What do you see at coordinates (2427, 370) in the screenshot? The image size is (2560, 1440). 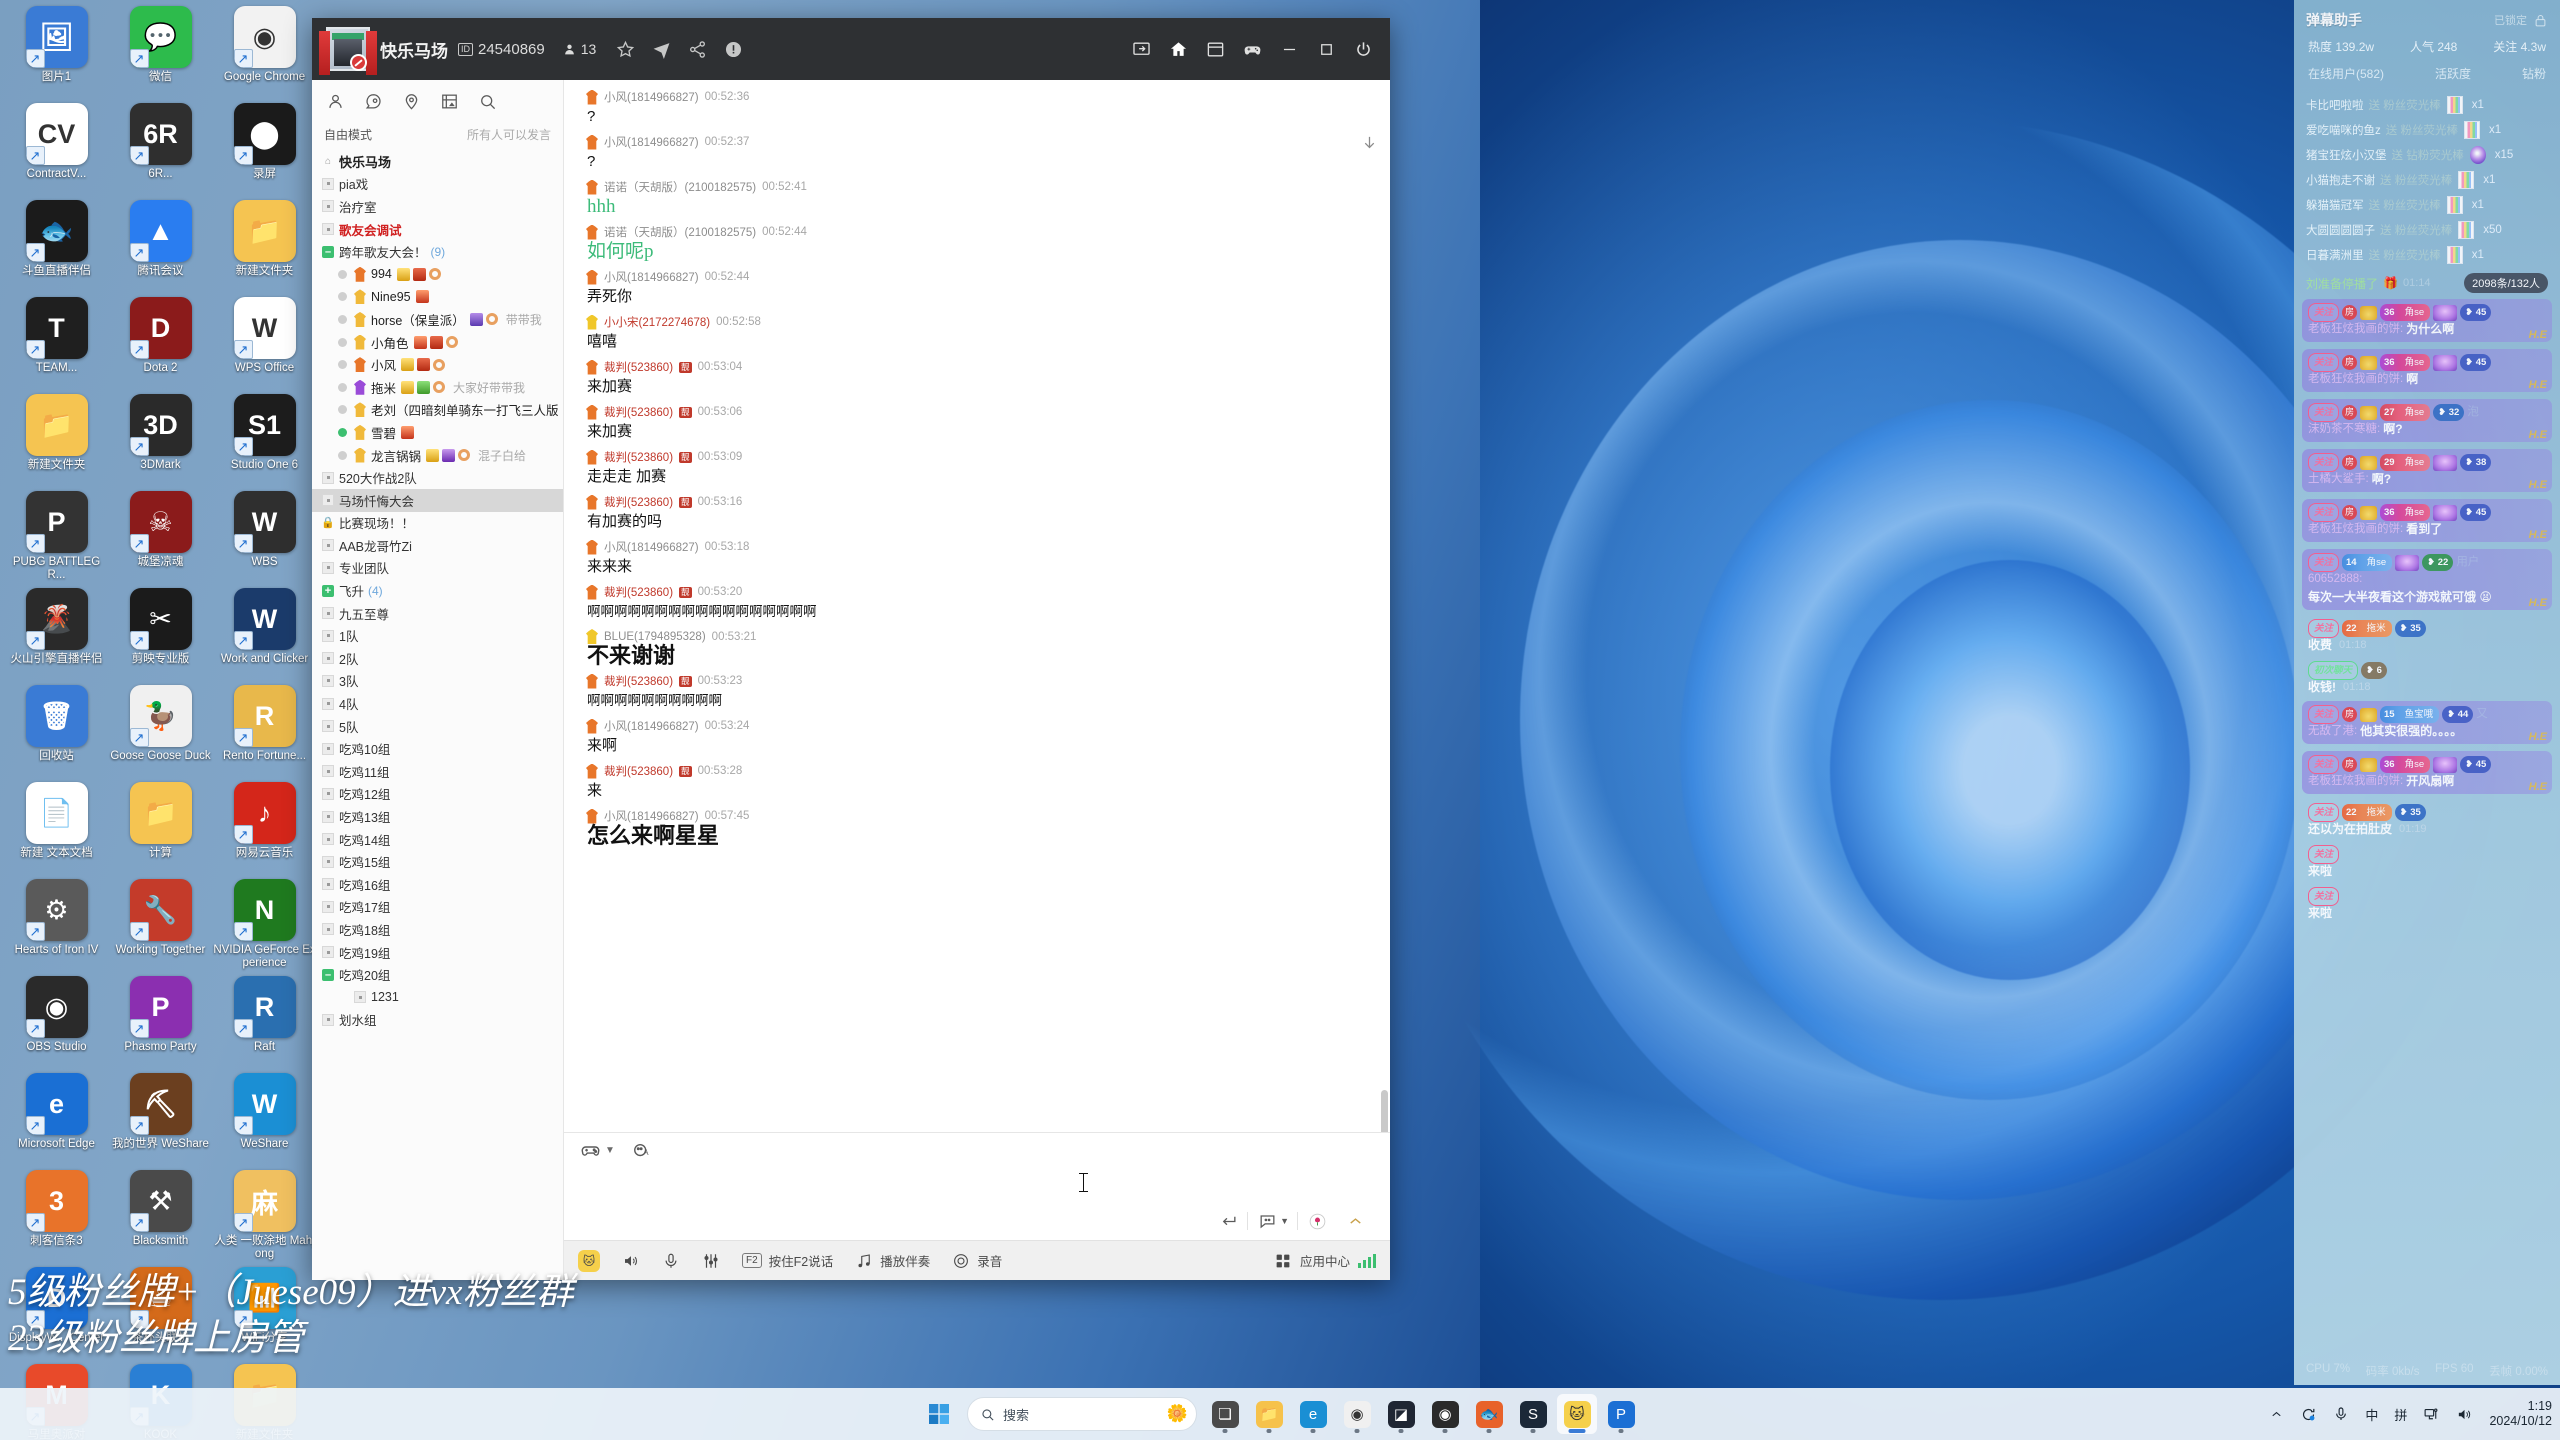 I see `danmu-card: 关注房 36 角se ❥ 45 老板狂炫我画的饼: 啊 H.E` at bounding box center [2427, 370].